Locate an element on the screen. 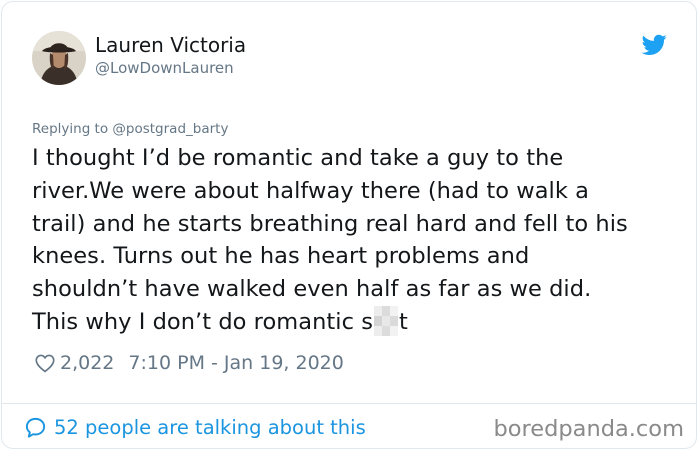 The width and height of the screenshot is (700, 452). tweet-text-fragment: This why I don’t do romantic s is located at coordinates (202, 321).